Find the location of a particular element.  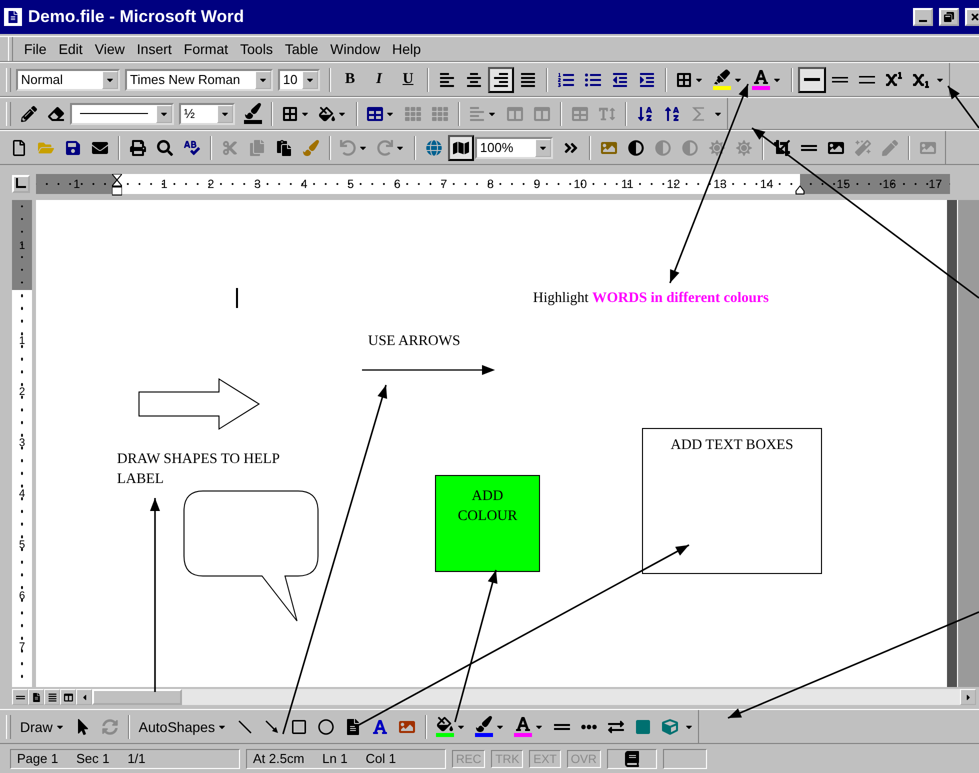

ruler-number: 13 is located at coordinates (720, 184).